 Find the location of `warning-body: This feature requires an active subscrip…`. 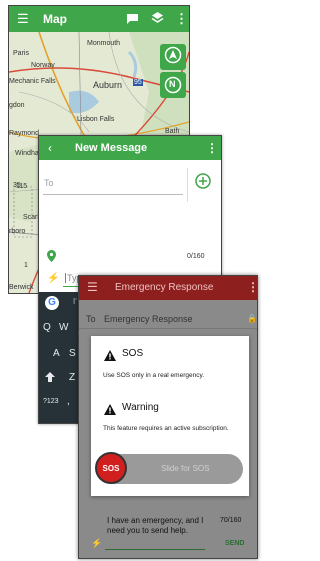

warning-body: This feature requires an active subscrip… is located at coordinates (166, 428).